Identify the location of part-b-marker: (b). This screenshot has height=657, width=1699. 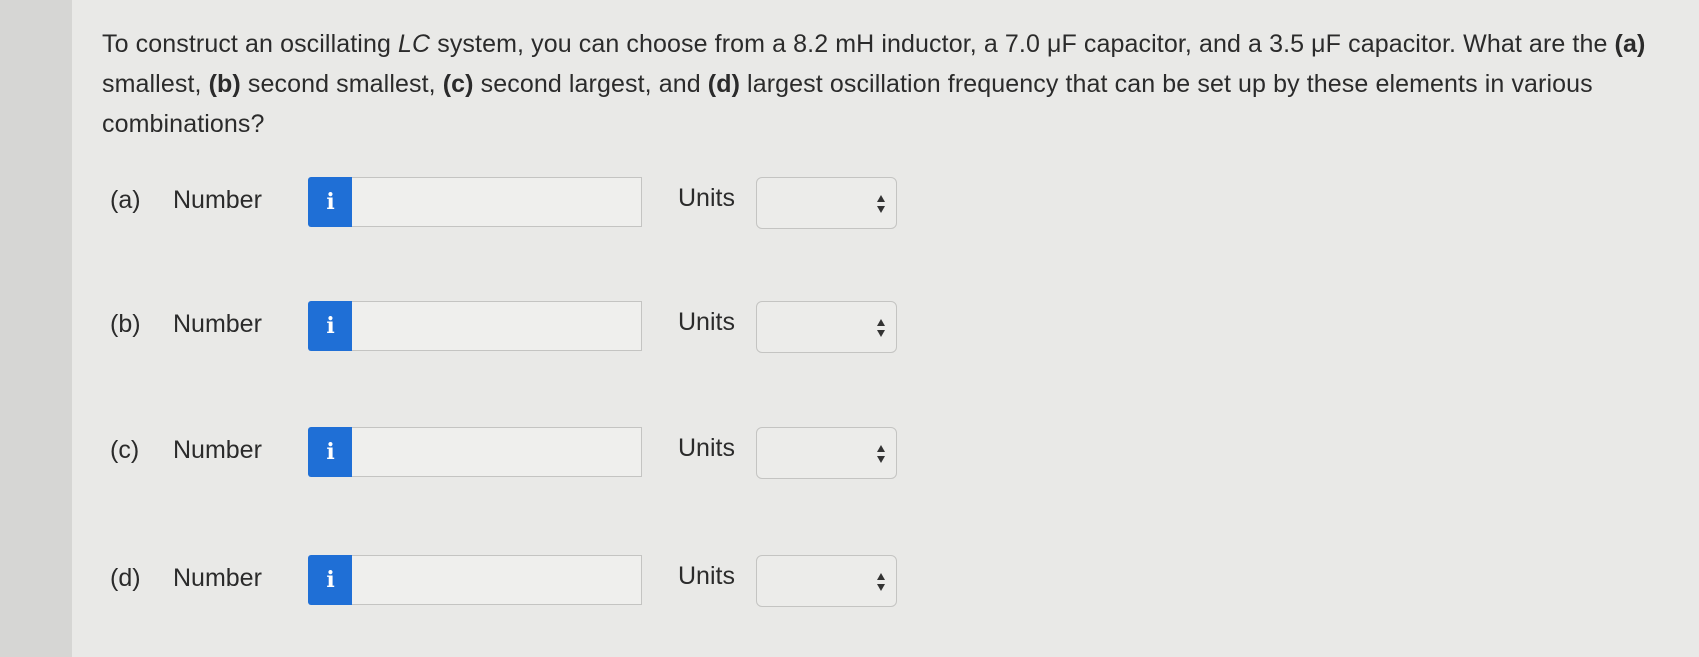
(224, 84).